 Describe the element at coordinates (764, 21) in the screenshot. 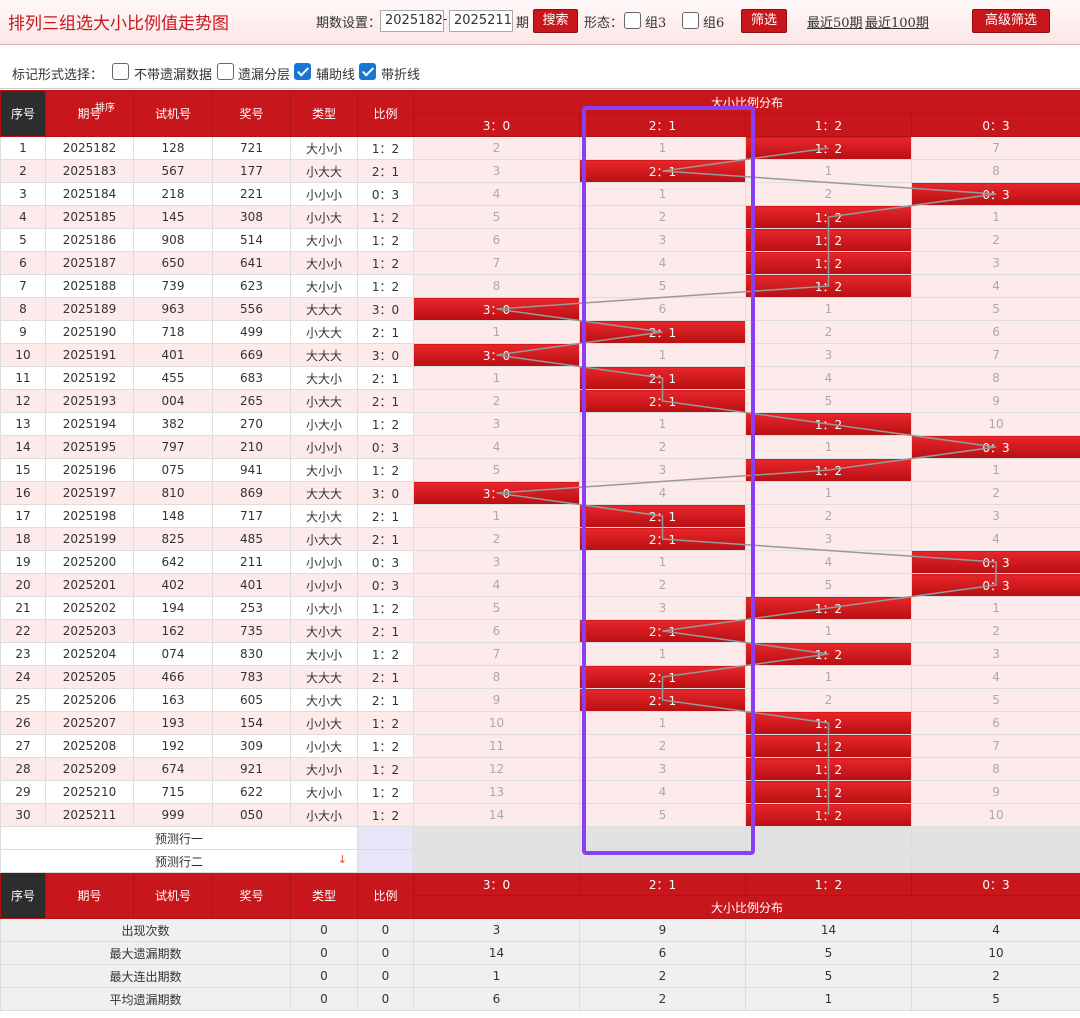

I see `filter-button: 筛选` at that location.